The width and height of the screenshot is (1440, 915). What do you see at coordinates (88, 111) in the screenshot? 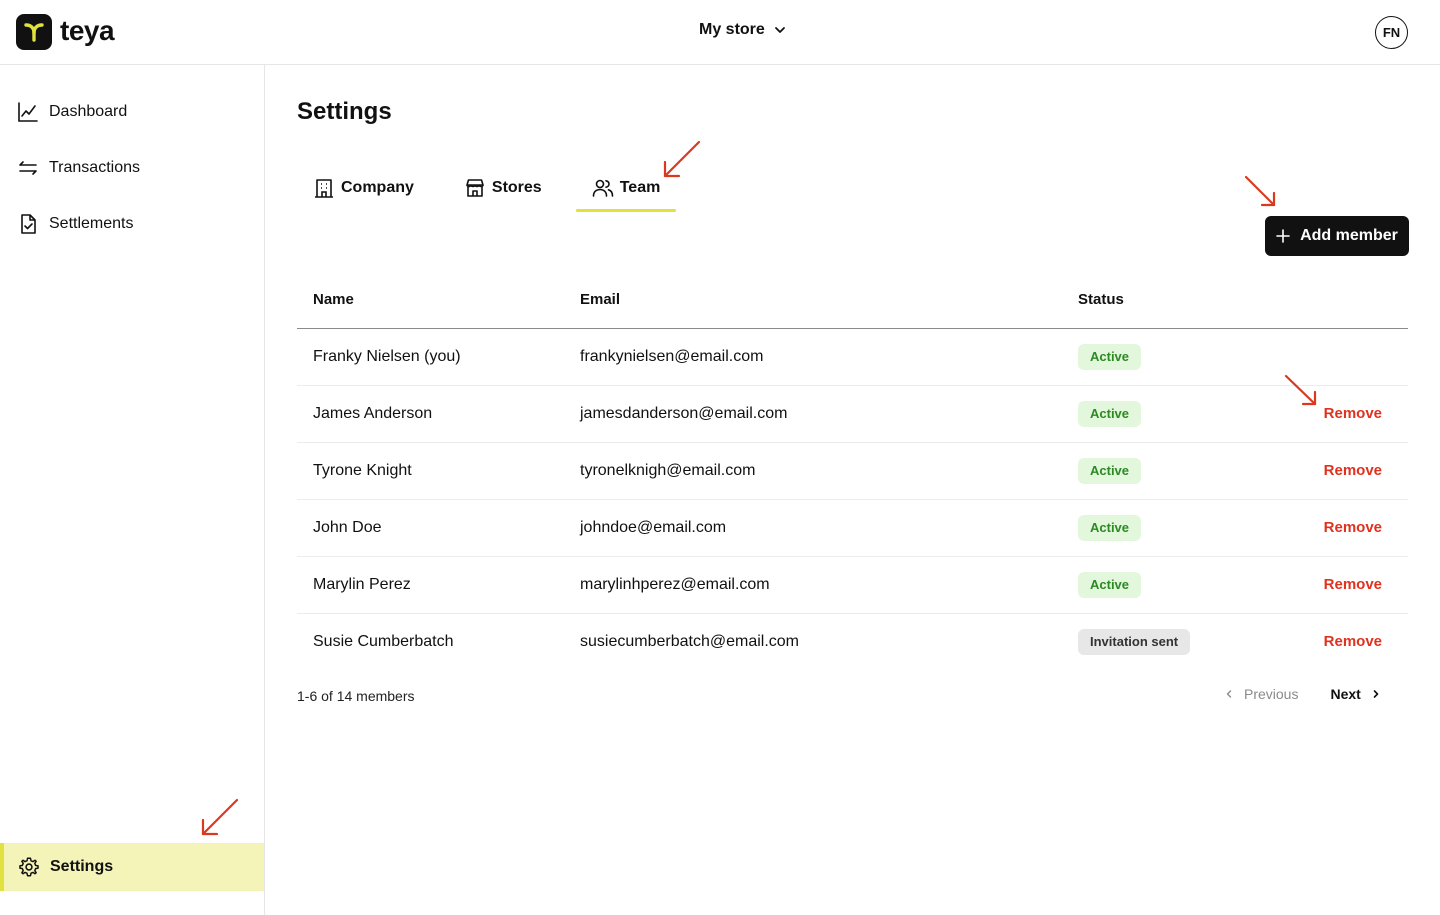
I see `sidebar-item-label: Dashboard` at bounding box center [88, 111].